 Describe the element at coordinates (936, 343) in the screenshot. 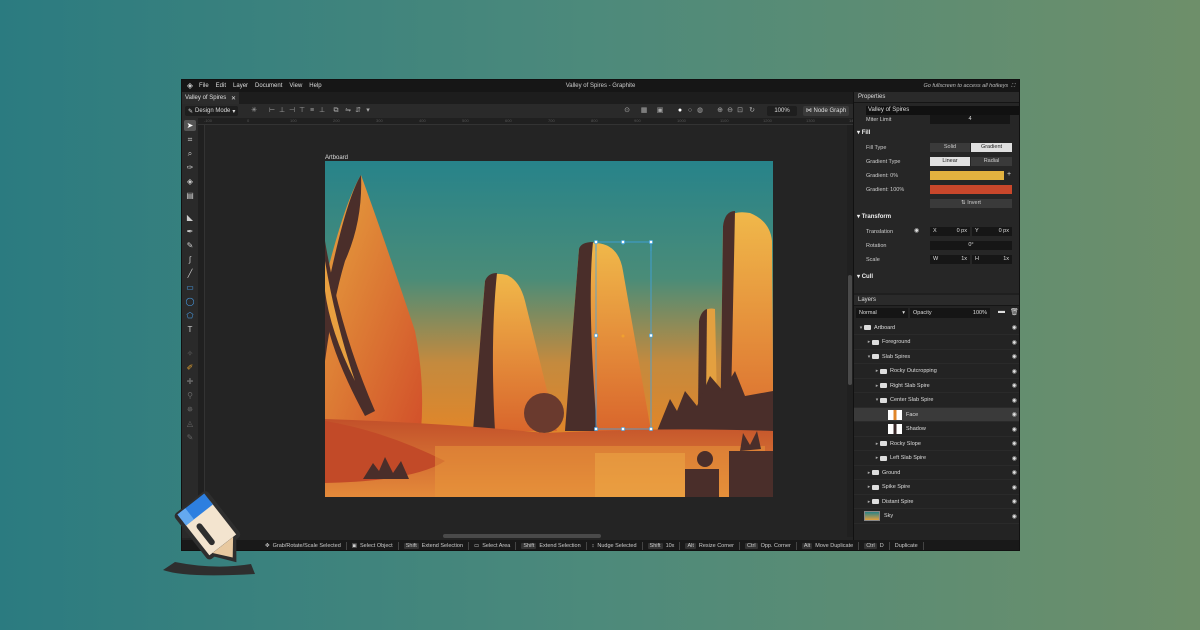

I see `layer-row: ▸ Foreground ◉` at that location.